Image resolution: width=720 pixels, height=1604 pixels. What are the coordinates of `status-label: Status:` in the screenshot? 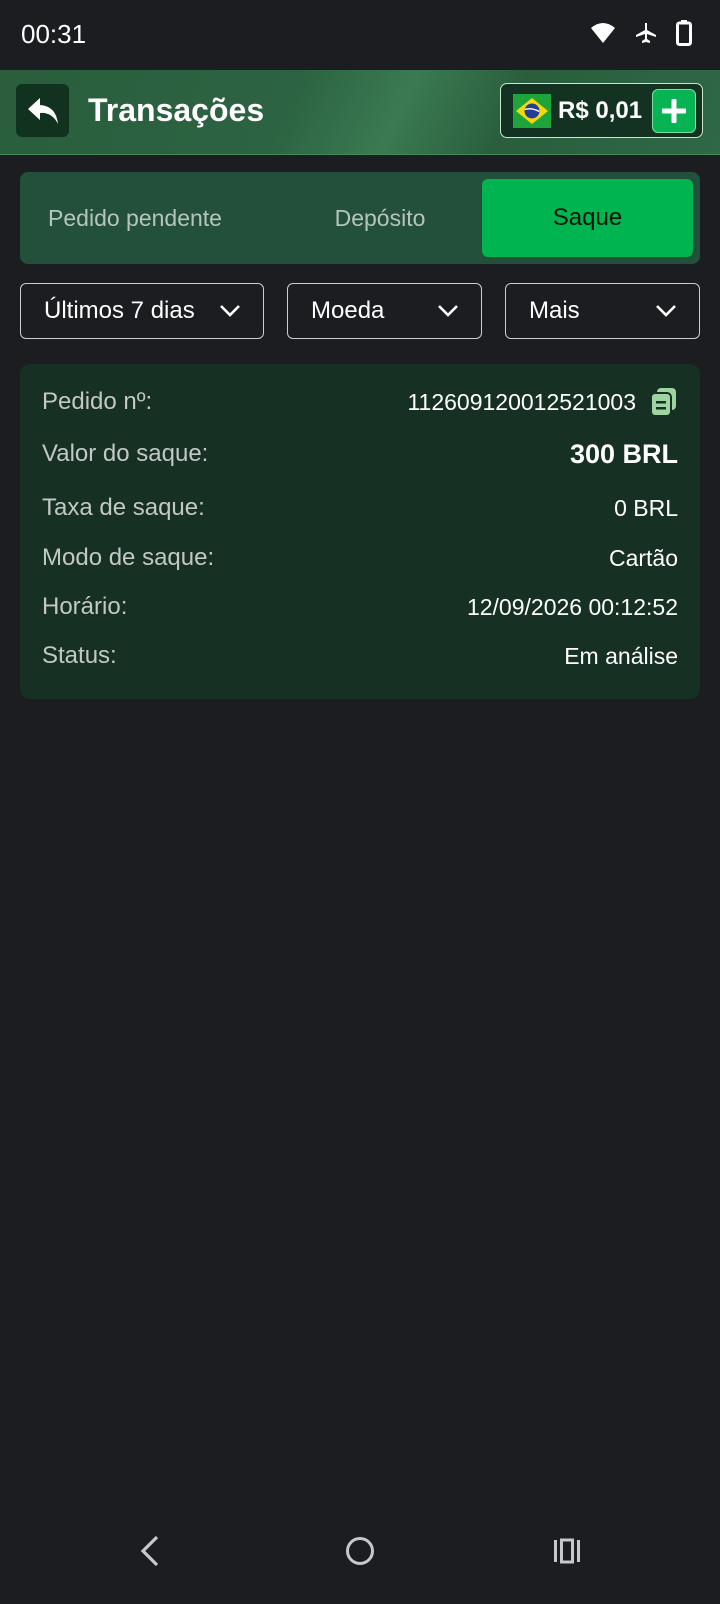 It's located at (79, 655).